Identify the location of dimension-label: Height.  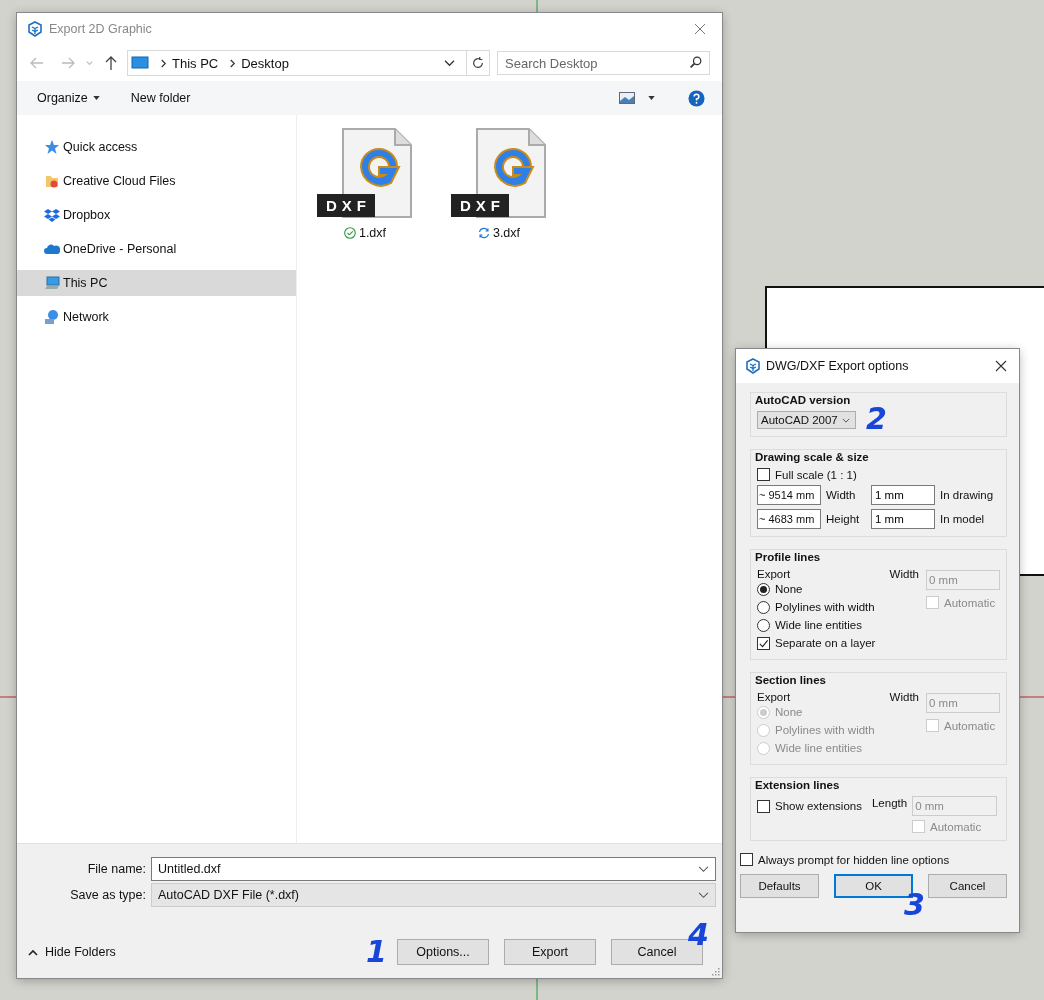
(843, 519).